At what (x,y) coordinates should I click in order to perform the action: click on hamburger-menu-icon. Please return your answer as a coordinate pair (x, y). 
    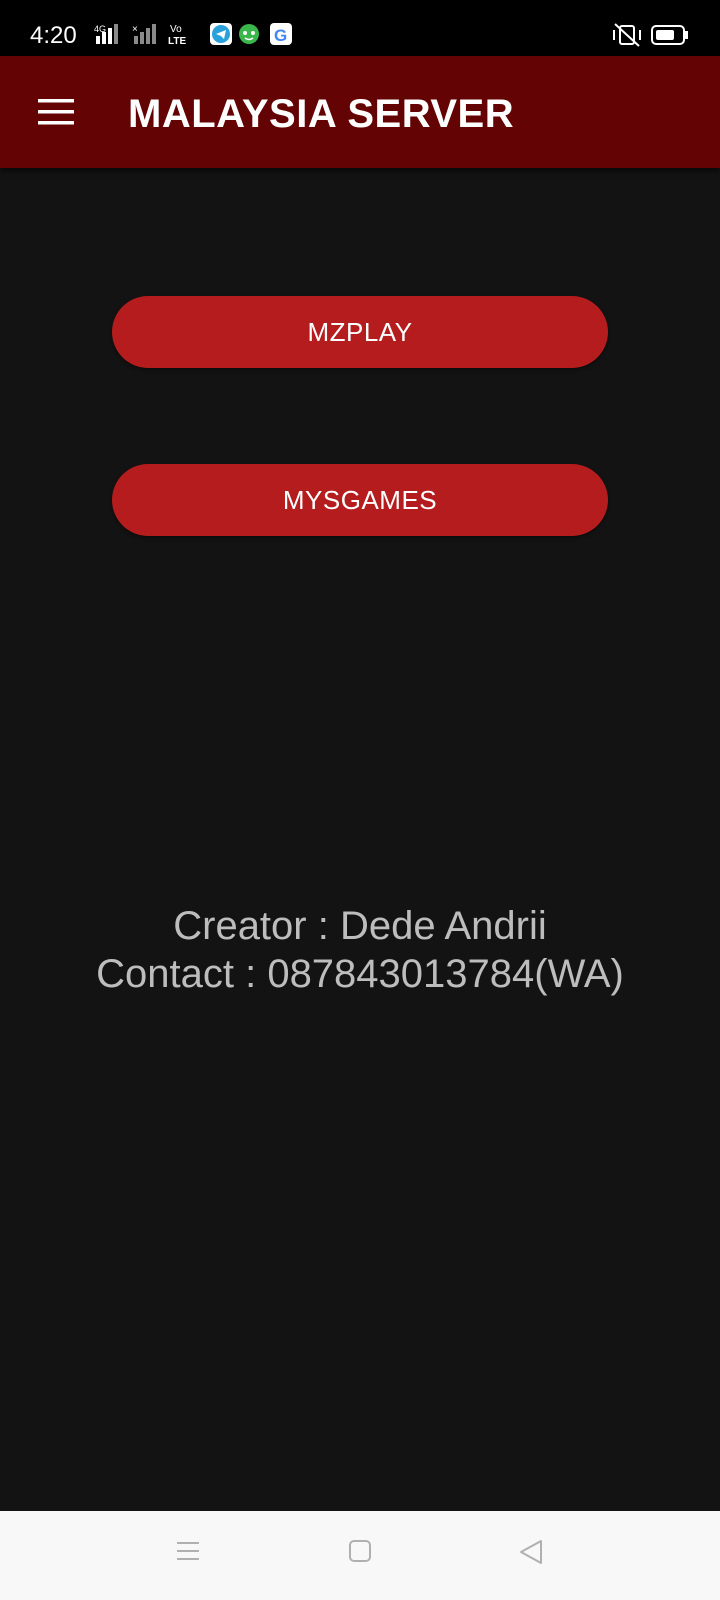
    Looking at the image, I should click on (56, 112).